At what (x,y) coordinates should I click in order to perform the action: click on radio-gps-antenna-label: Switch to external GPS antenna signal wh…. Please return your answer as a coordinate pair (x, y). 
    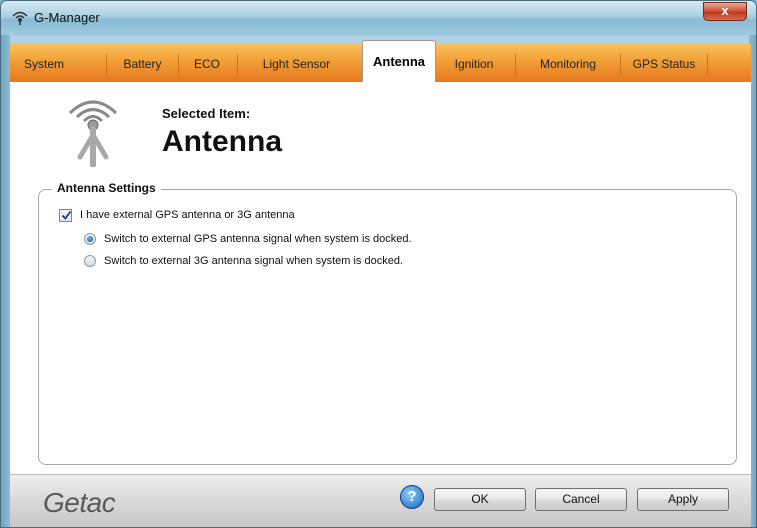
    Looking at the image, I should click on (258, 239).